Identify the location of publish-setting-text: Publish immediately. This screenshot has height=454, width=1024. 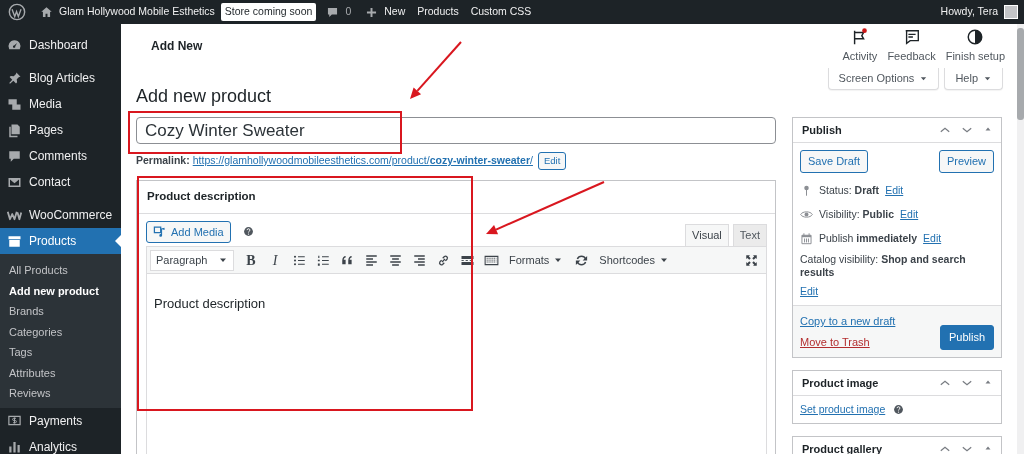
(868, 238).